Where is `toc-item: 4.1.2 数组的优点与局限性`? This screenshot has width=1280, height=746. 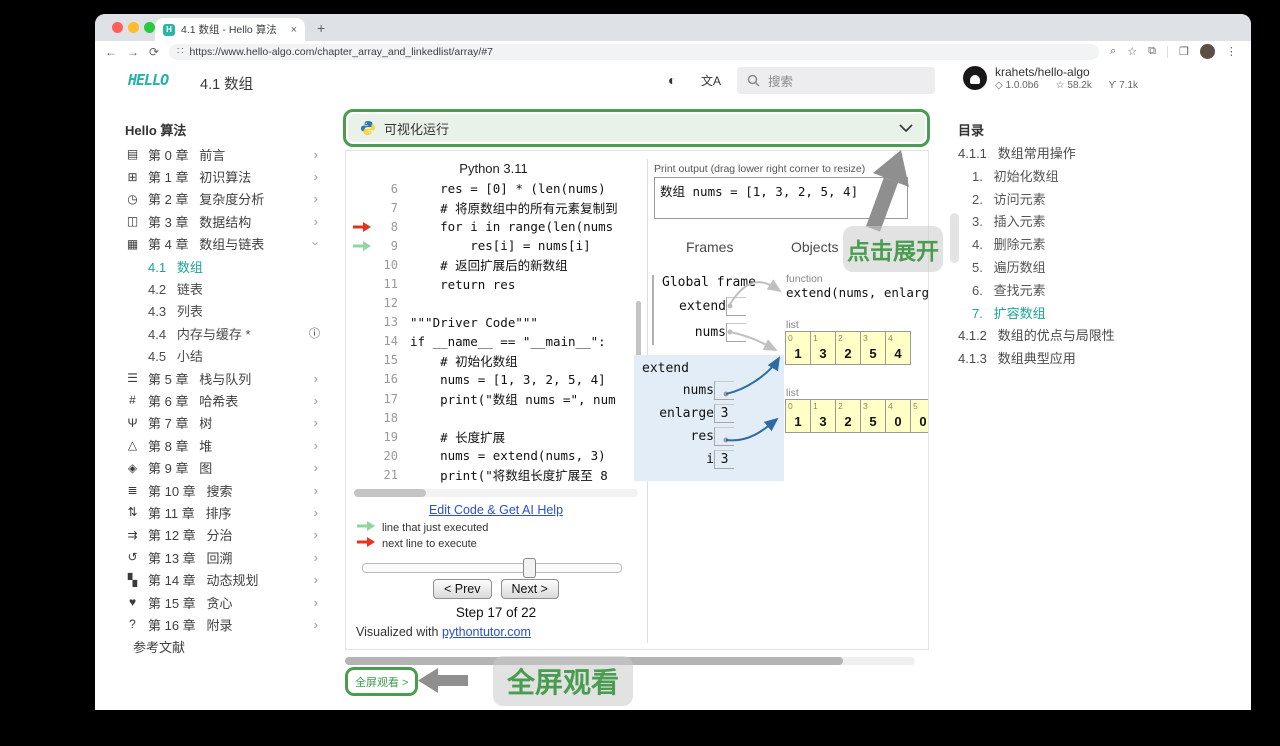 toc-item: 4.1.2 数组的优点与局限性 is located at coordinates (1098, 336).